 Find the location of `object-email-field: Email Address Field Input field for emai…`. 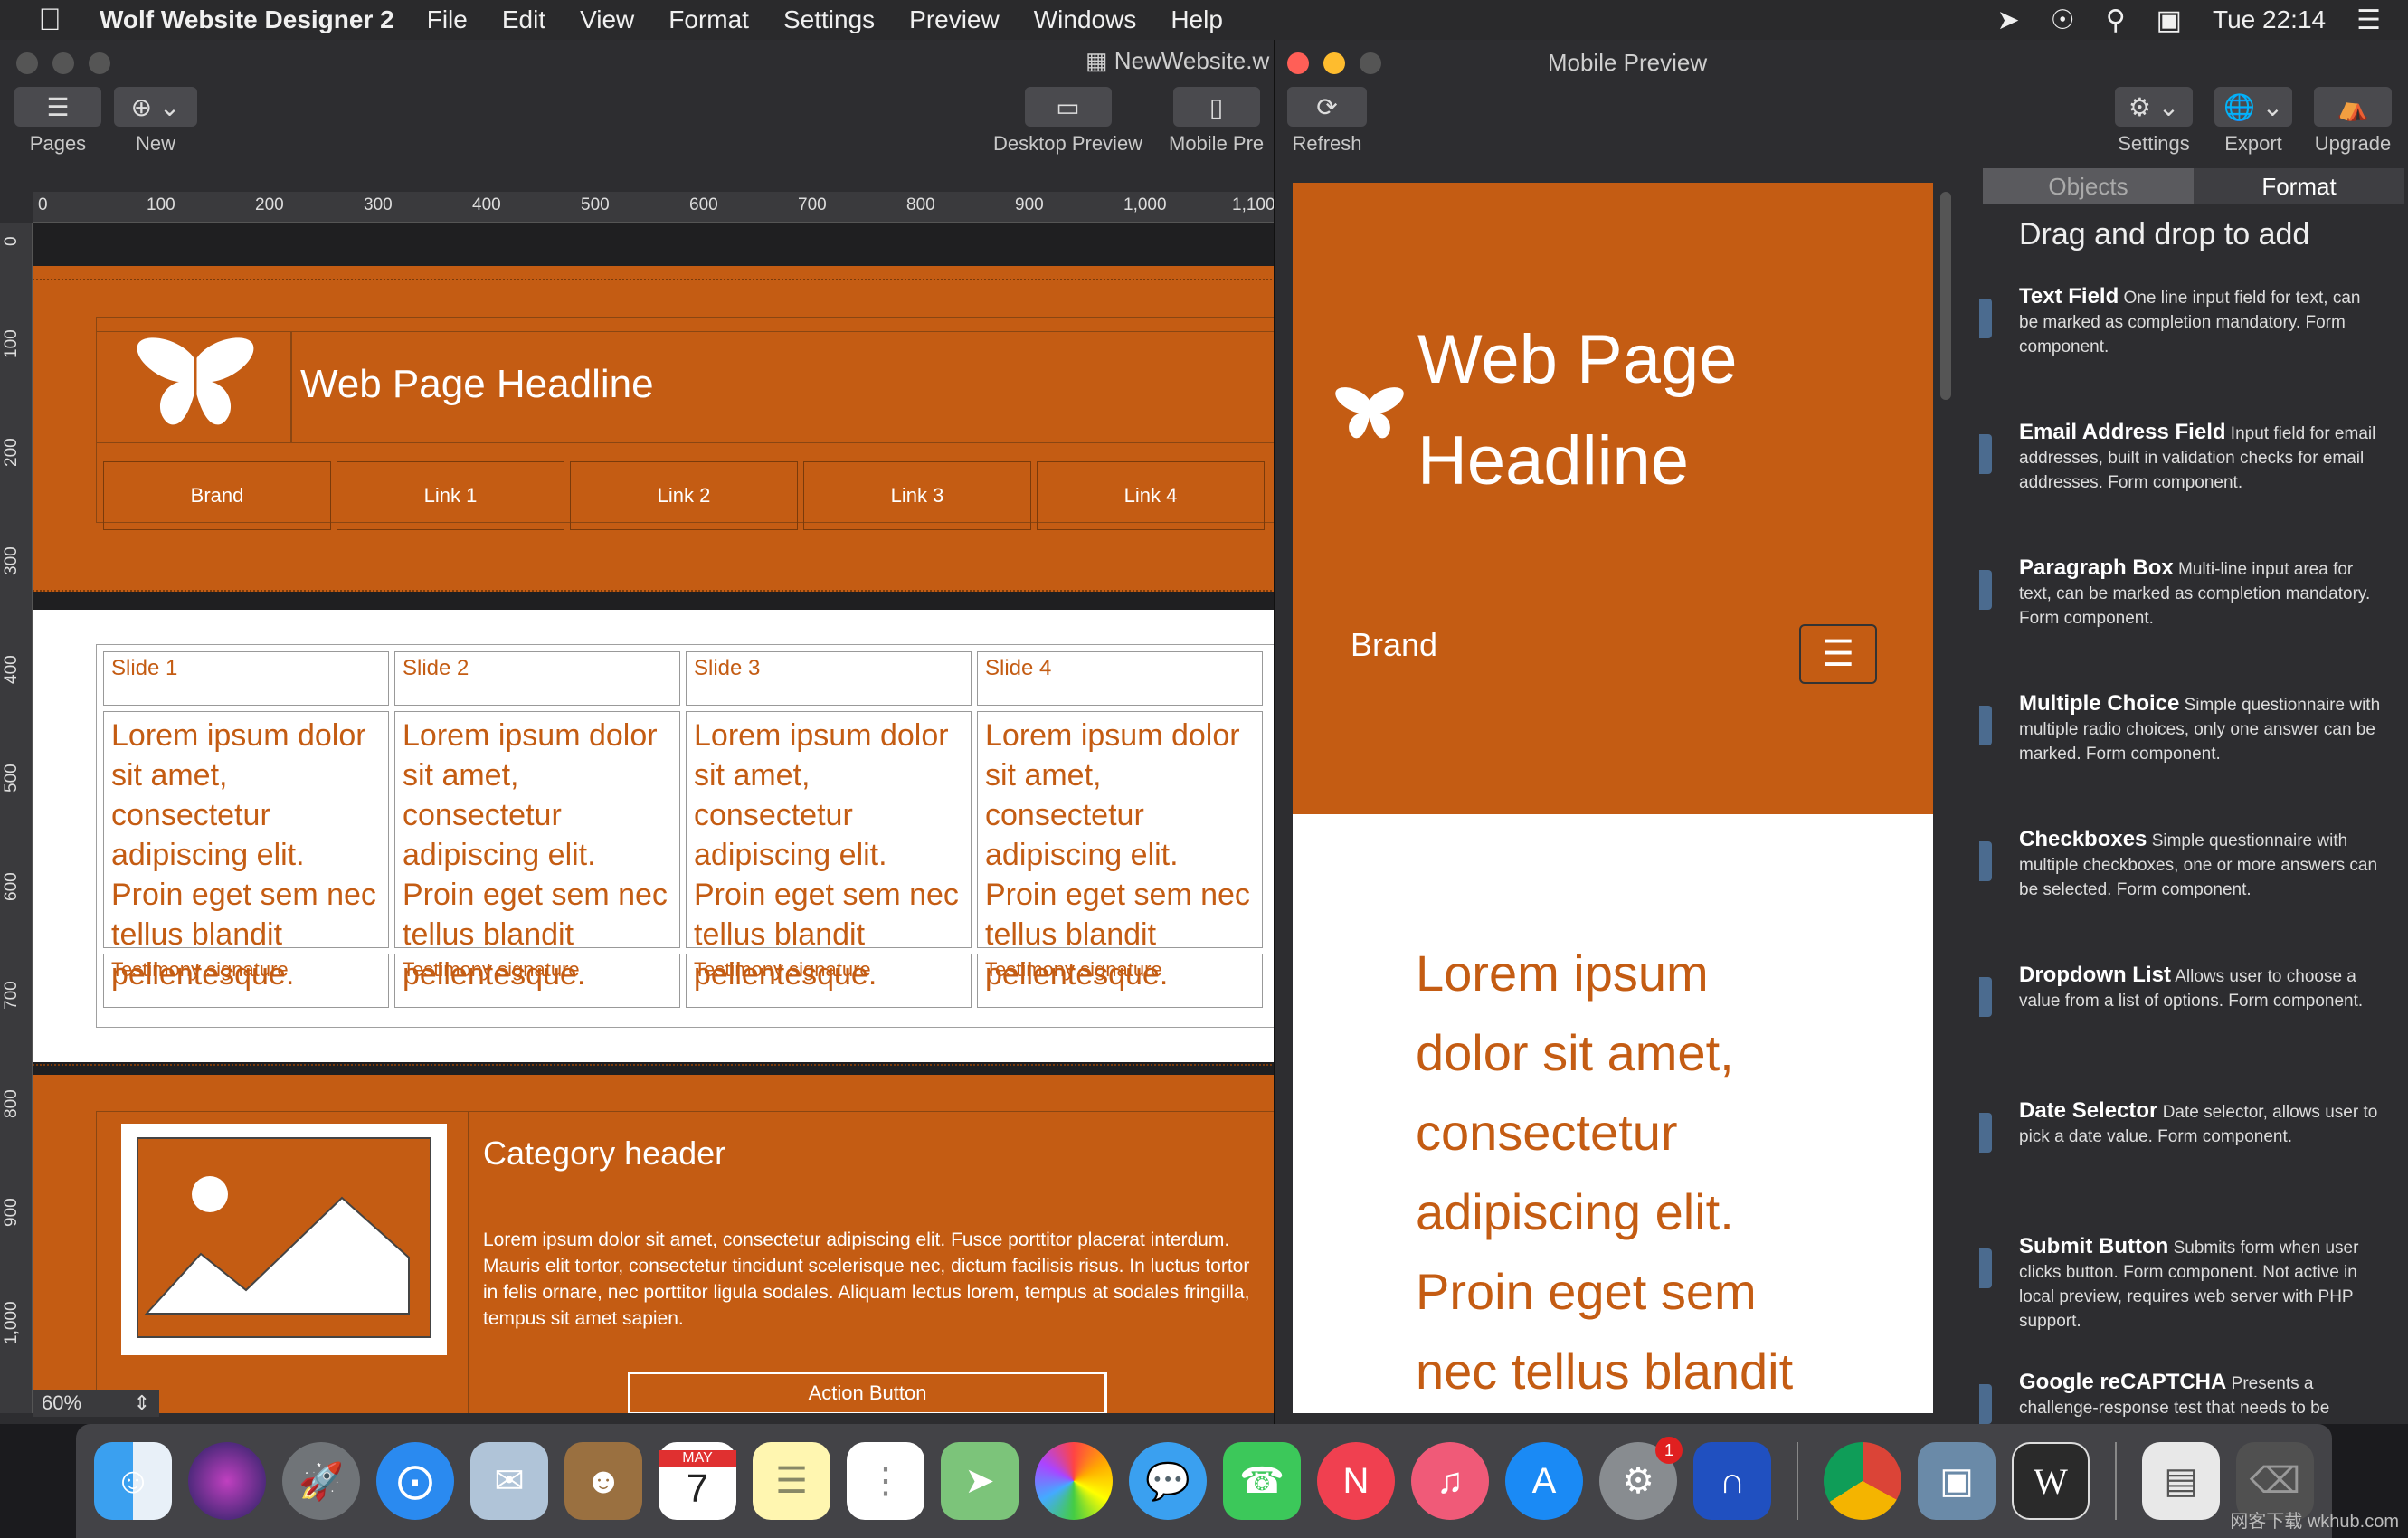

object-email-field: Email Address Field Input field for emai… is located at coordinates (2200, 458).